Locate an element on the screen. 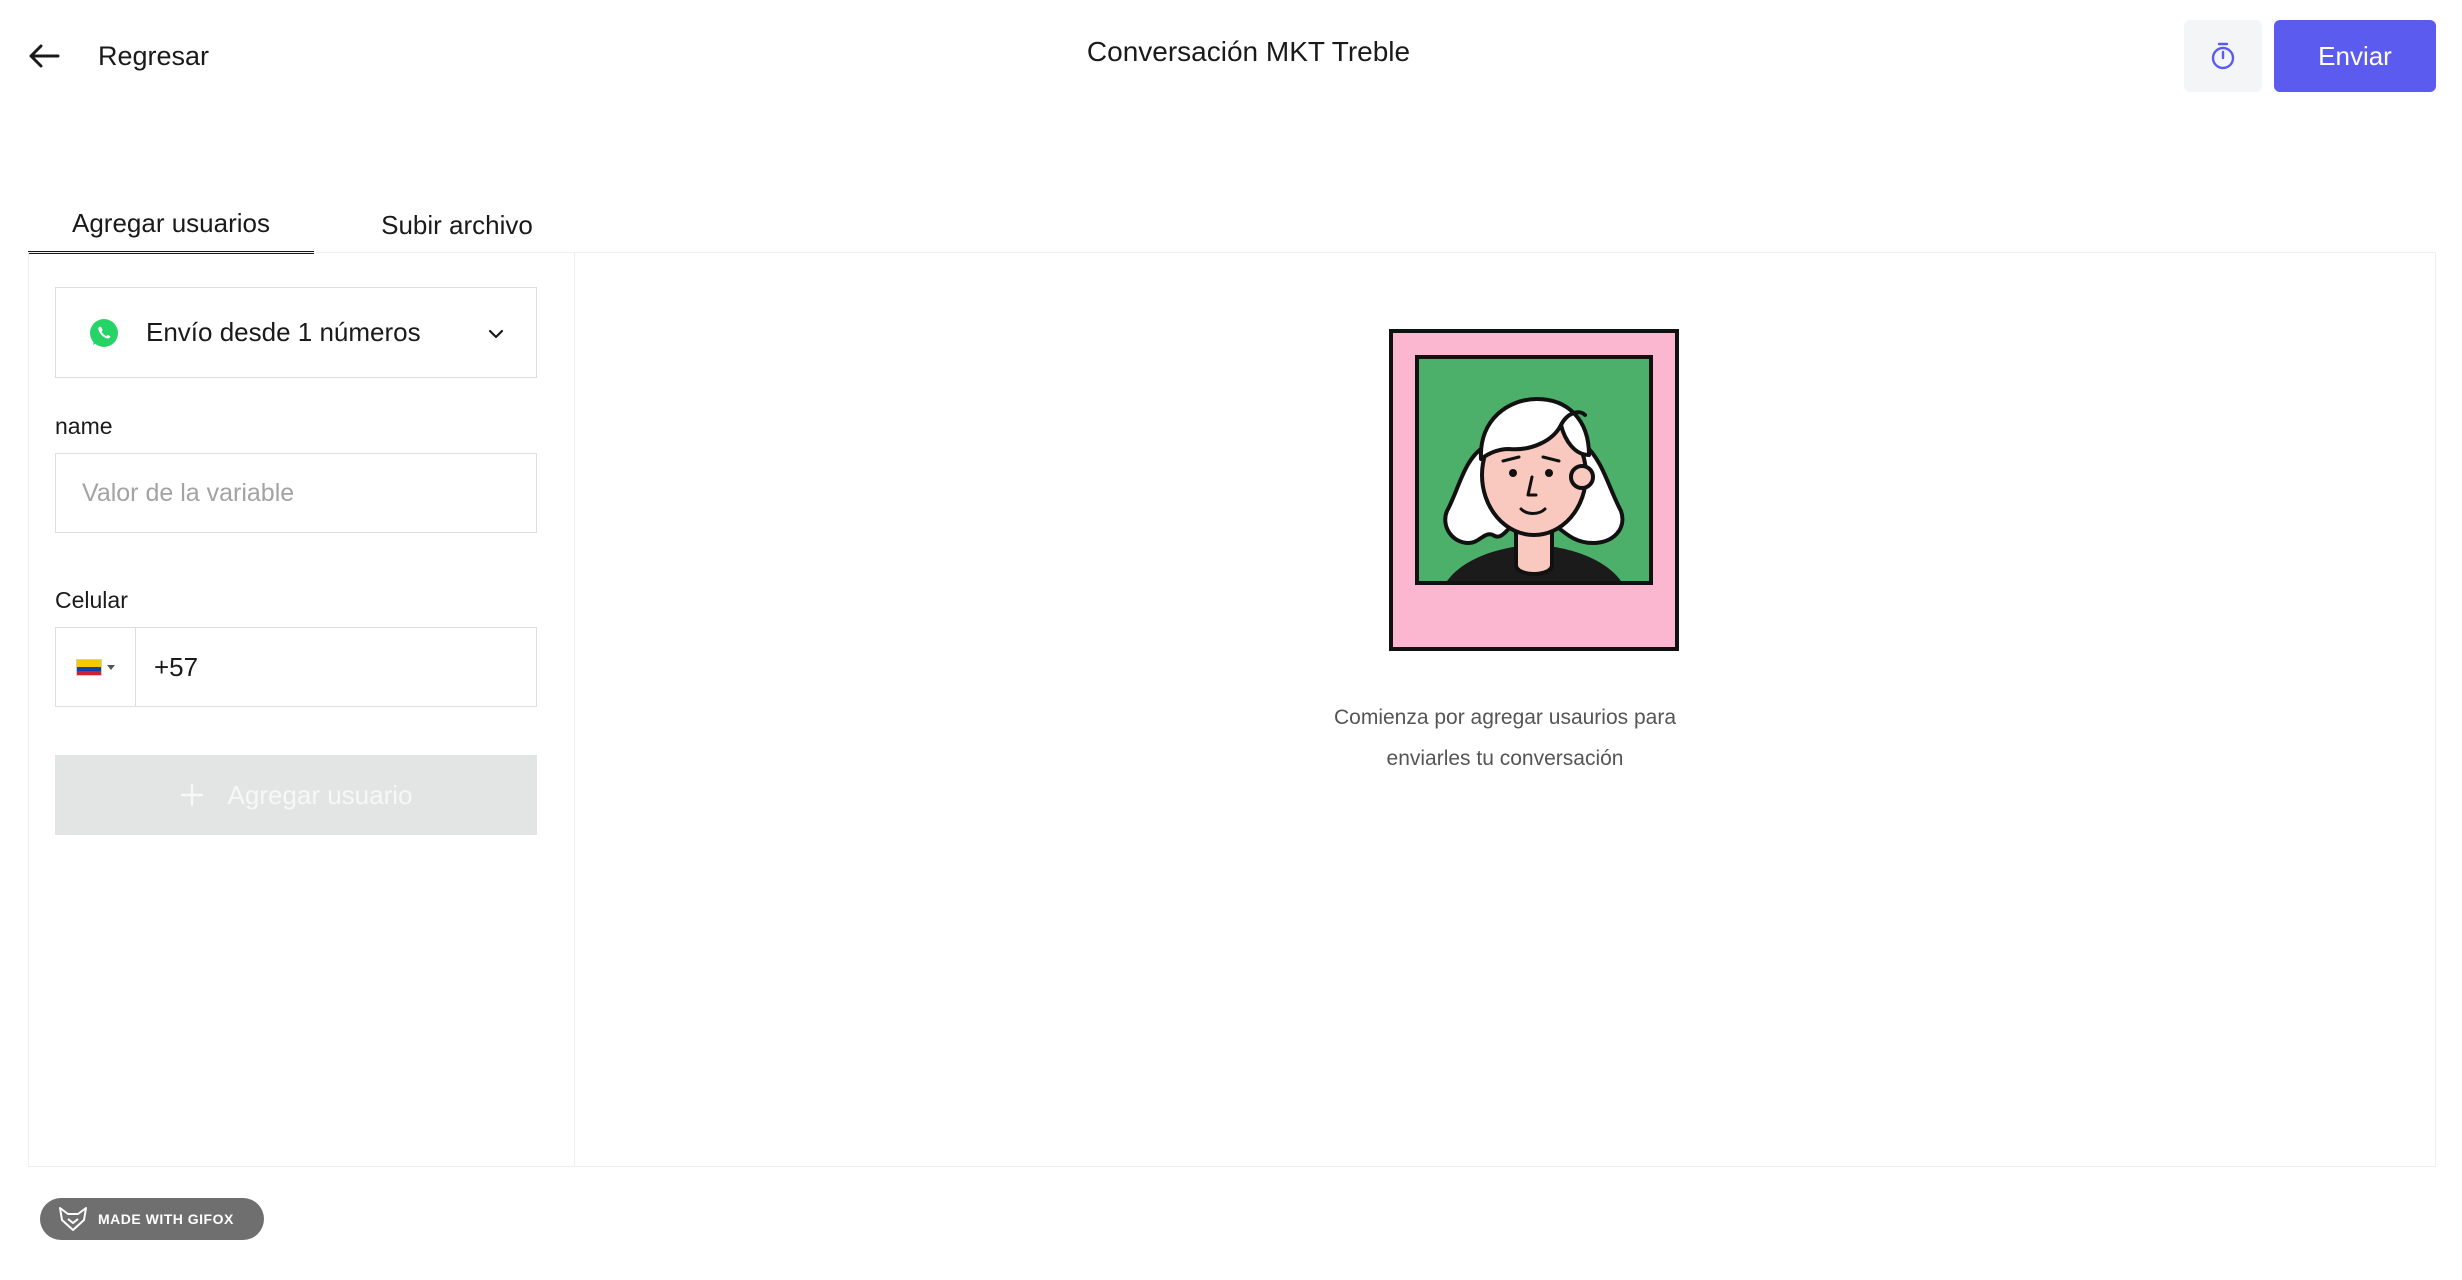 The image size is (2462, 1280). header-bar: Regresar Conversación MKT Treble Enviar is located at coordinates (1231, 56).